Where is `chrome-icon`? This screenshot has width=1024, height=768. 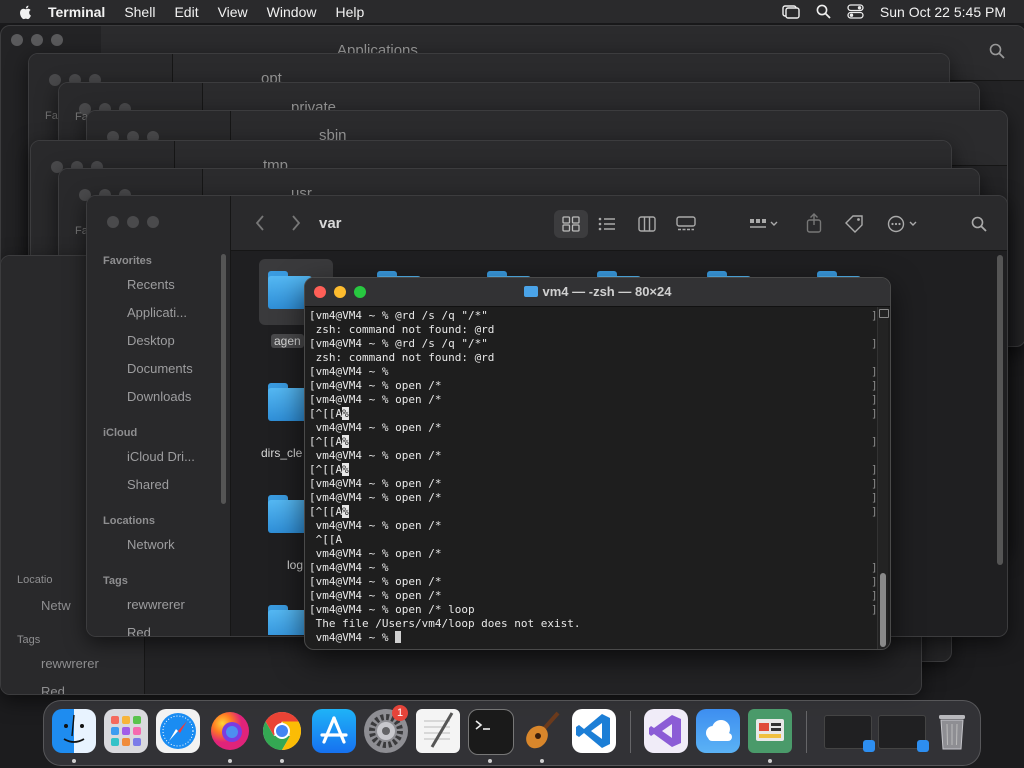 chrome-icon is located at coordinates (282, 731).